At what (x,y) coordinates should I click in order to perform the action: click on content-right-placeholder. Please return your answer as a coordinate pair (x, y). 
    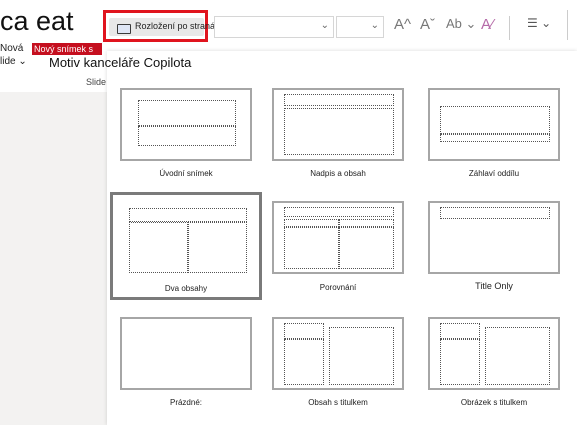
    Looking at the image, I should click on (366, 248).